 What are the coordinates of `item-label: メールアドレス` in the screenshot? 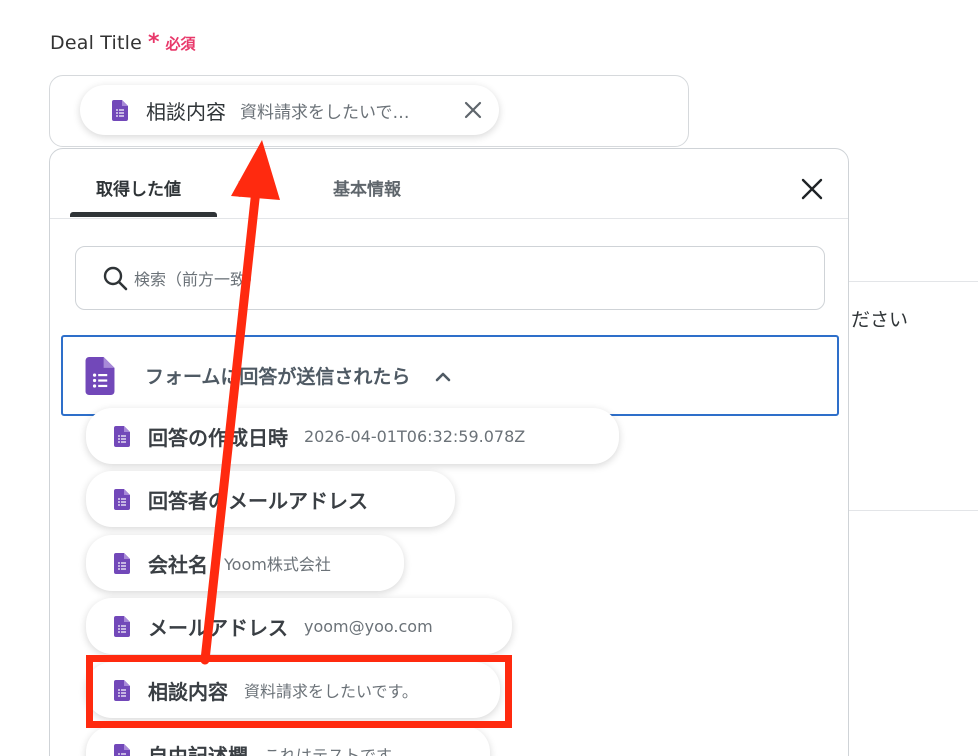 It's located at (218, 627).